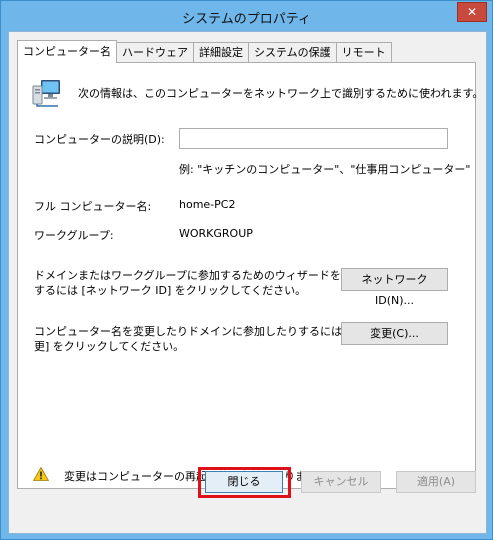 The image size is (493, 540). Describe the element at coordinates (155, 52) in the screenshot. I see `tab-hardware: ハードウェア` at that location.